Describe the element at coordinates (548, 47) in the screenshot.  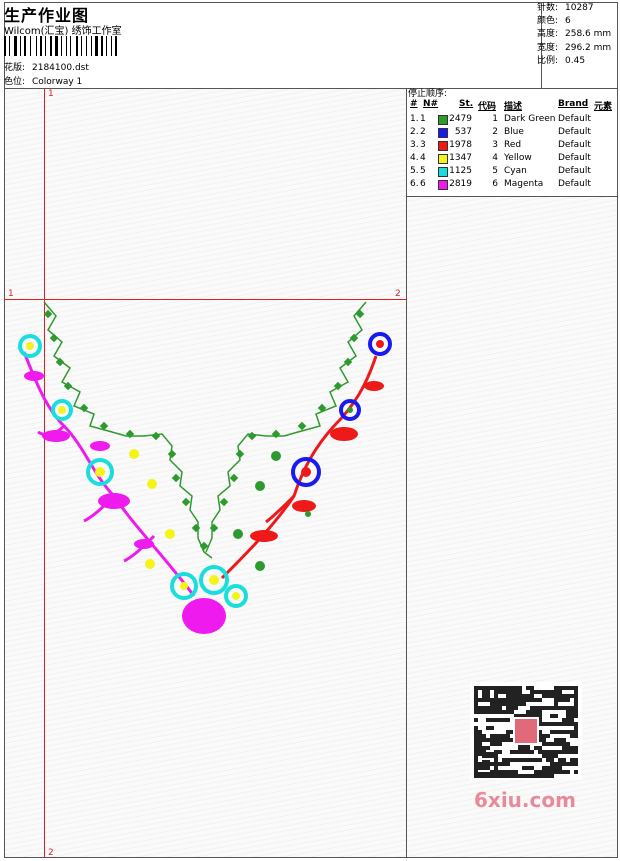
I see `stat-label: 宽度:` at that location.